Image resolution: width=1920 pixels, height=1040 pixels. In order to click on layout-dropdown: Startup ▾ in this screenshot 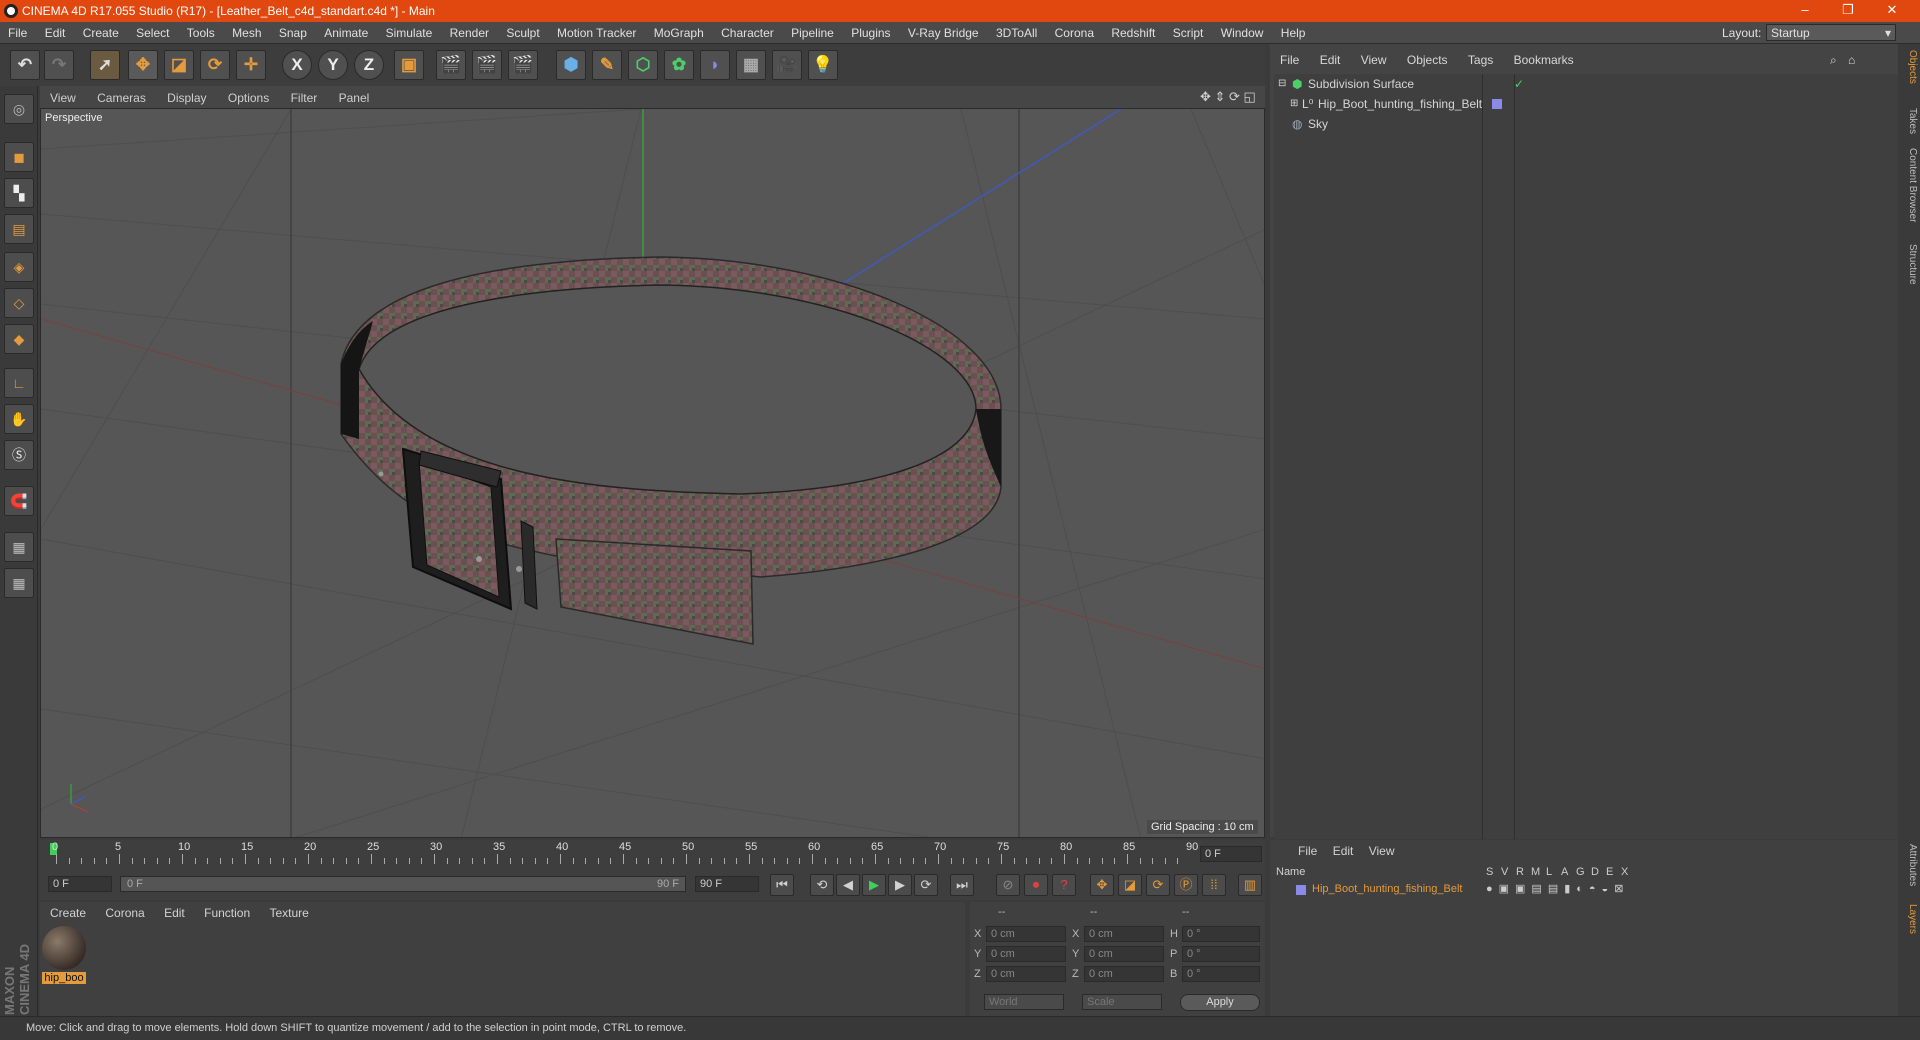, I will do `click(1831, 32)`.